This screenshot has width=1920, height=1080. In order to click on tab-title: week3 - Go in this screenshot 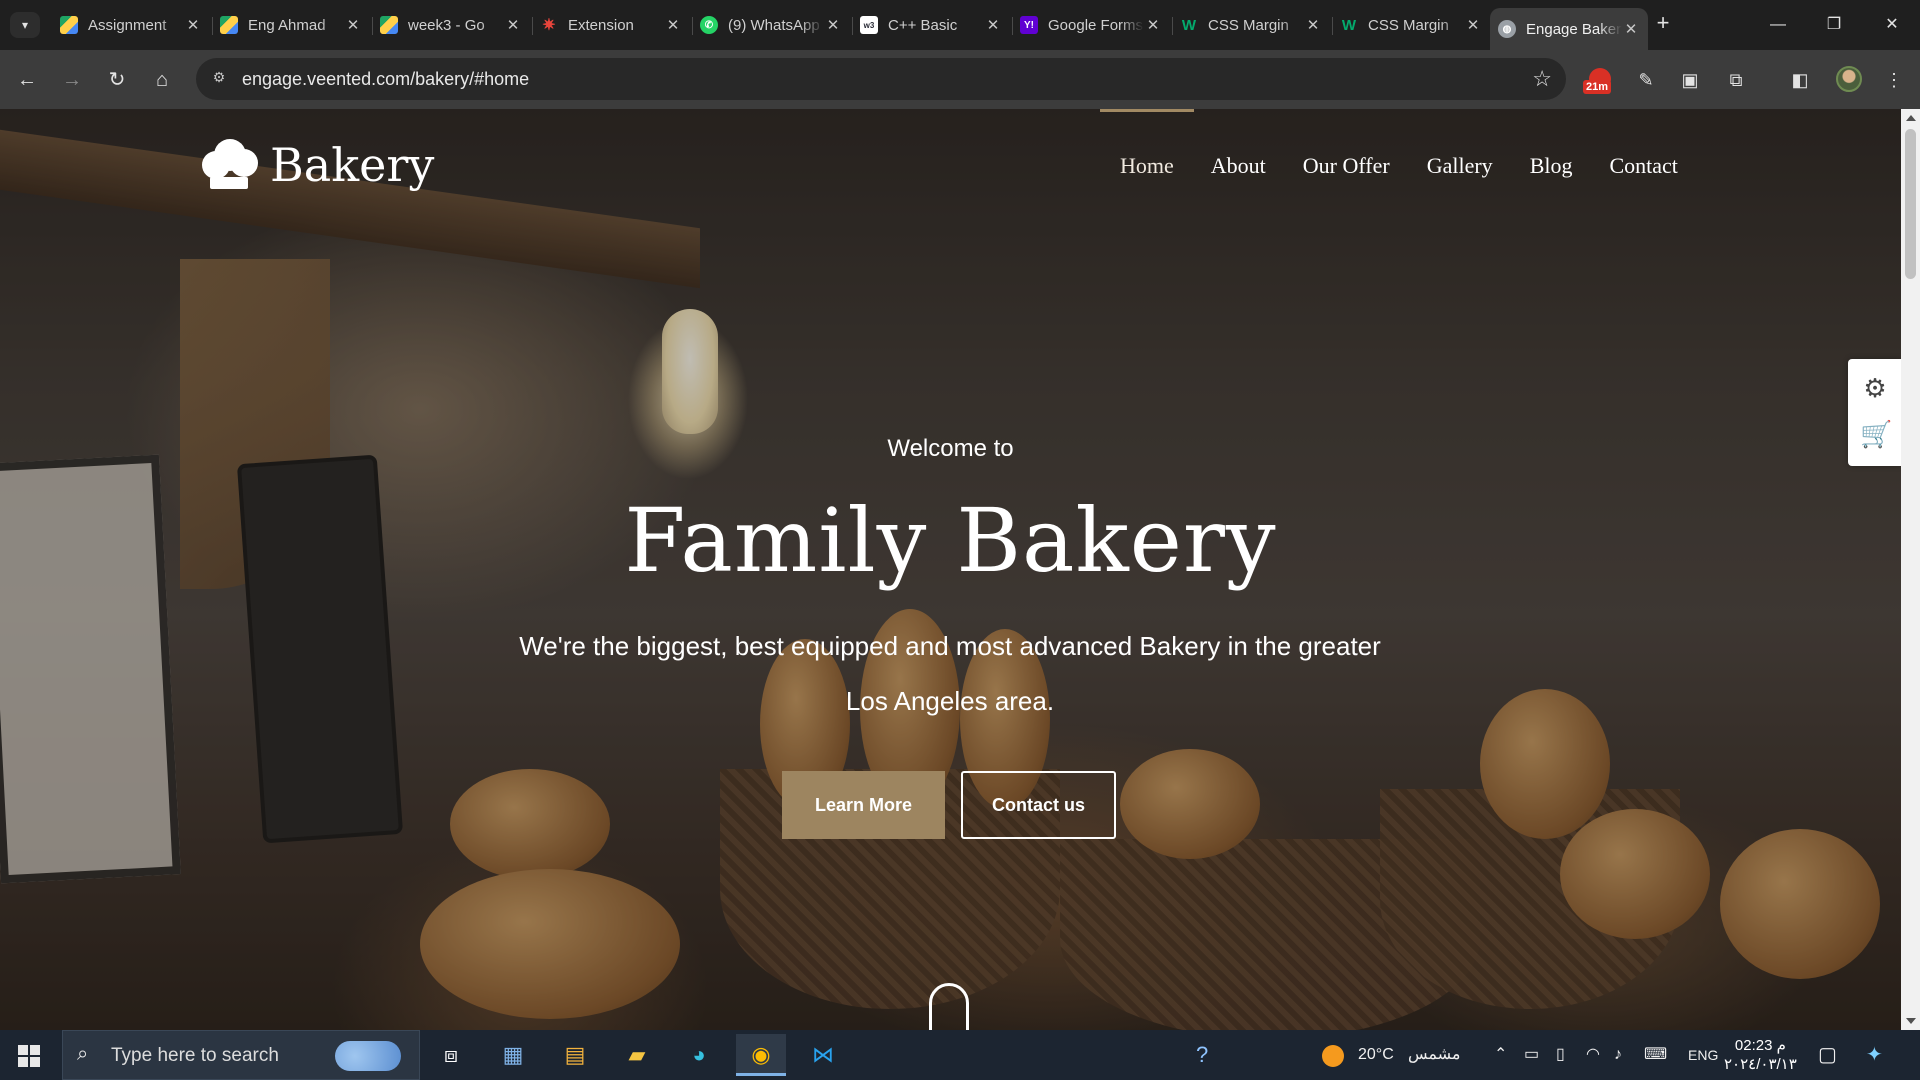, I will do `click(446, 25)`.